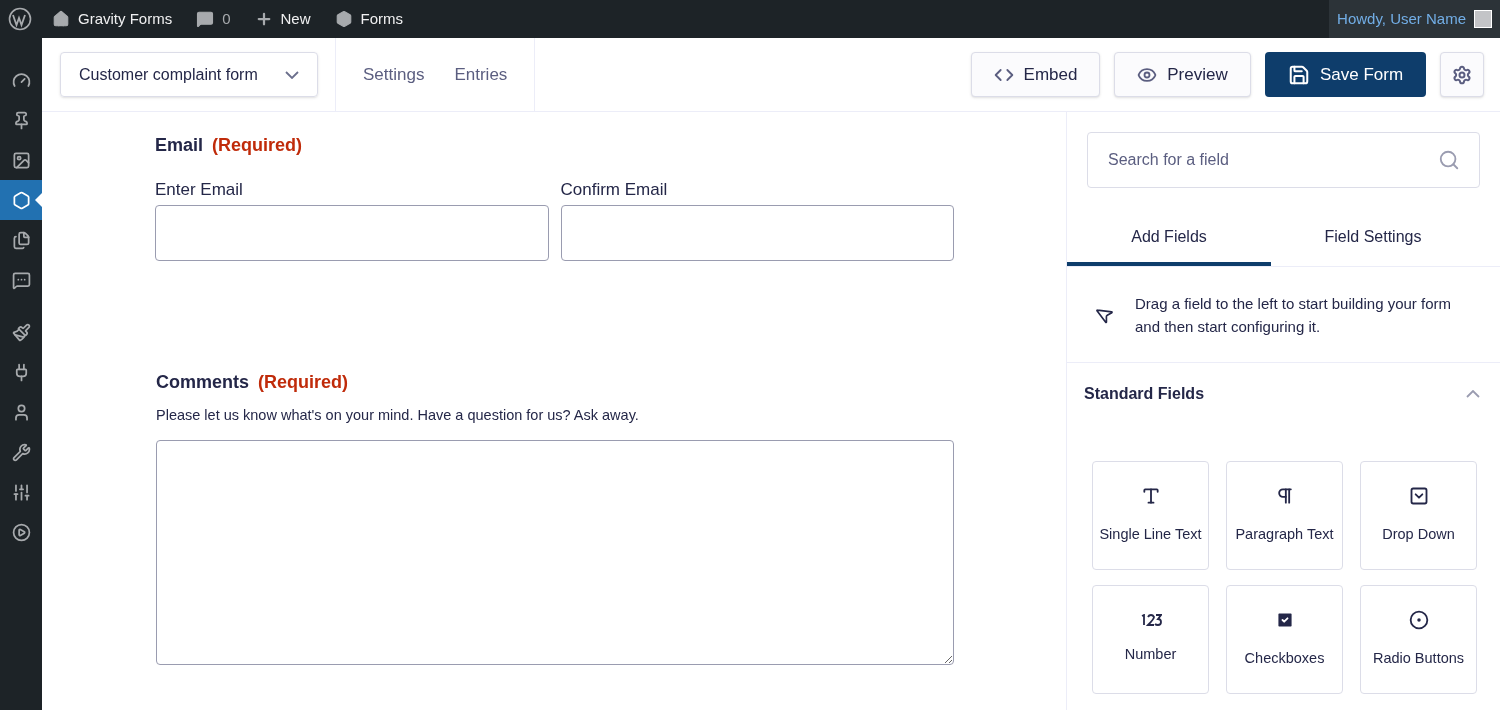  Describe the element at coordinates (21, 492) in the screenshot. I see `sliders-icon` at that location.